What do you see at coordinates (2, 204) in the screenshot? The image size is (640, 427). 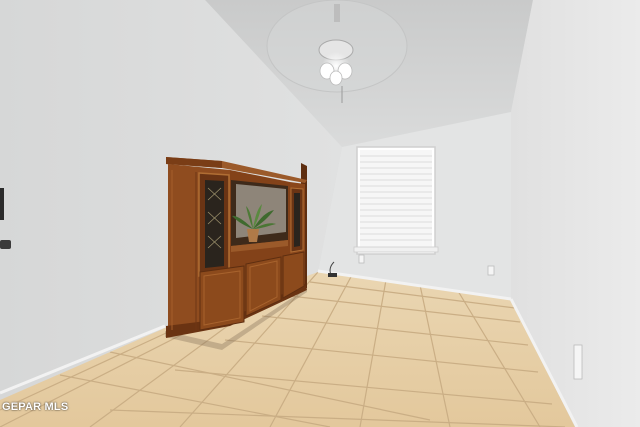 I see `door-edge` at bounding box center [2, 204].